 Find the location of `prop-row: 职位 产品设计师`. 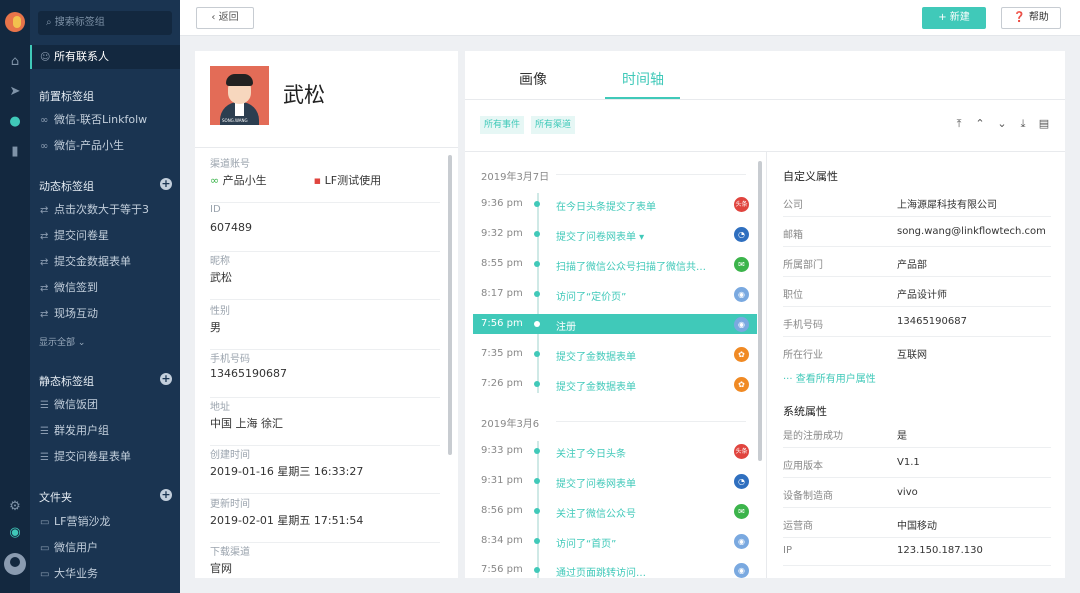

prop-row: 职位 产品设计师 is located at coordinates (917, 292).